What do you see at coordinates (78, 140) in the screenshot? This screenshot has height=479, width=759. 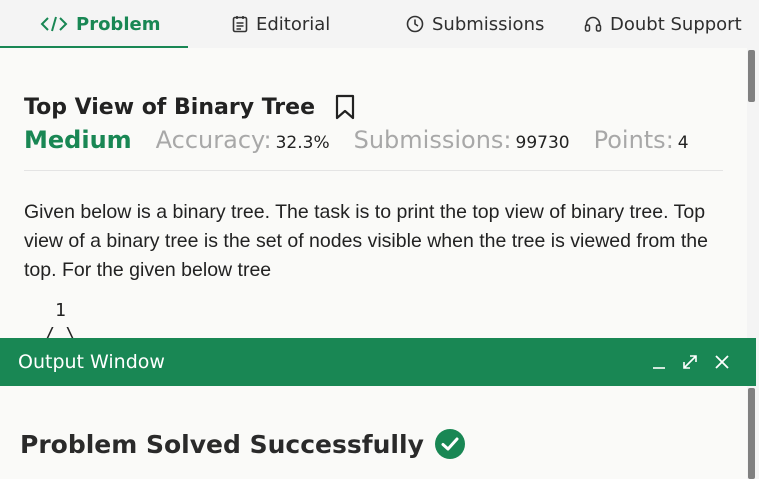 I see `difficulty-badge: Medium` at bounding box center [78, 140].